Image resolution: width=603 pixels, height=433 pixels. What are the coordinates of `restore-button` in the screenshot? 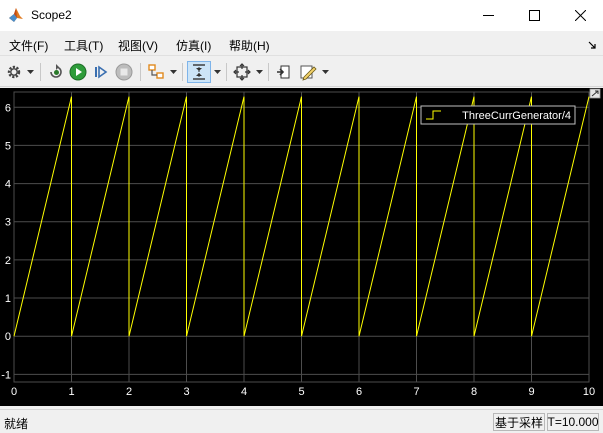 It's located at (56, 72).